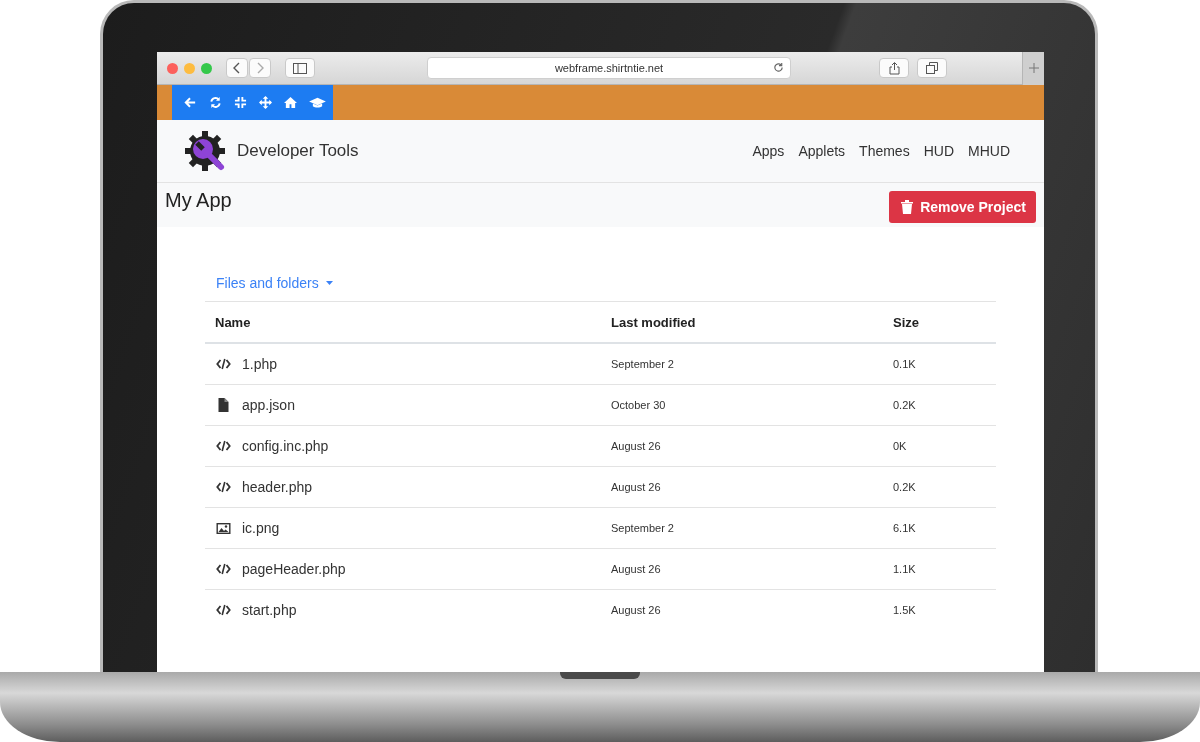 The width and height of the screenshot is (1200, 742). I want to click on nav-link: Apps, so click(768, 151).